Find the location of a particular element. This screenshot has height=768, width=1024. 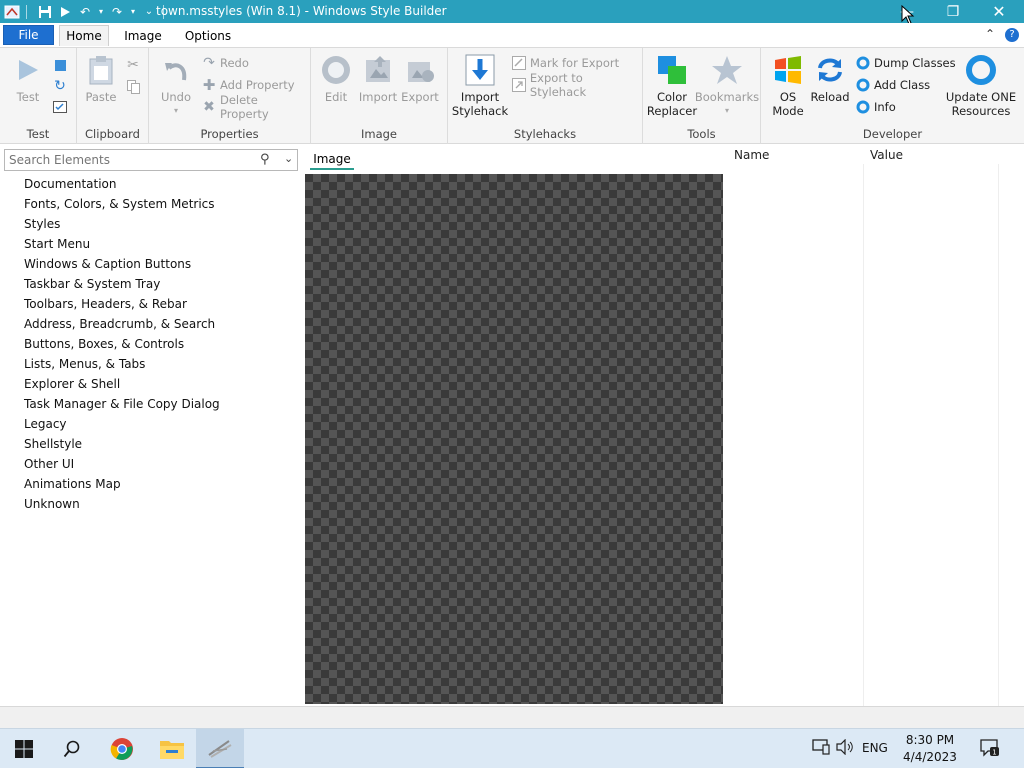

clock: 8:30 PM 4/4/2023 is located at coordinates (930, 749).